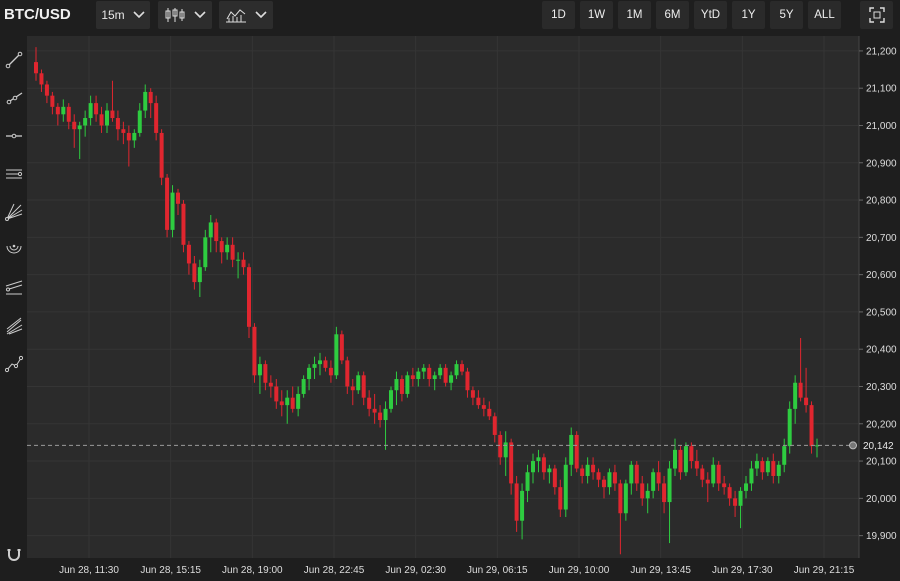 This screenshot has width=900, height=581. I want to click on range-button-1y: 1Y, so click(748, 15).